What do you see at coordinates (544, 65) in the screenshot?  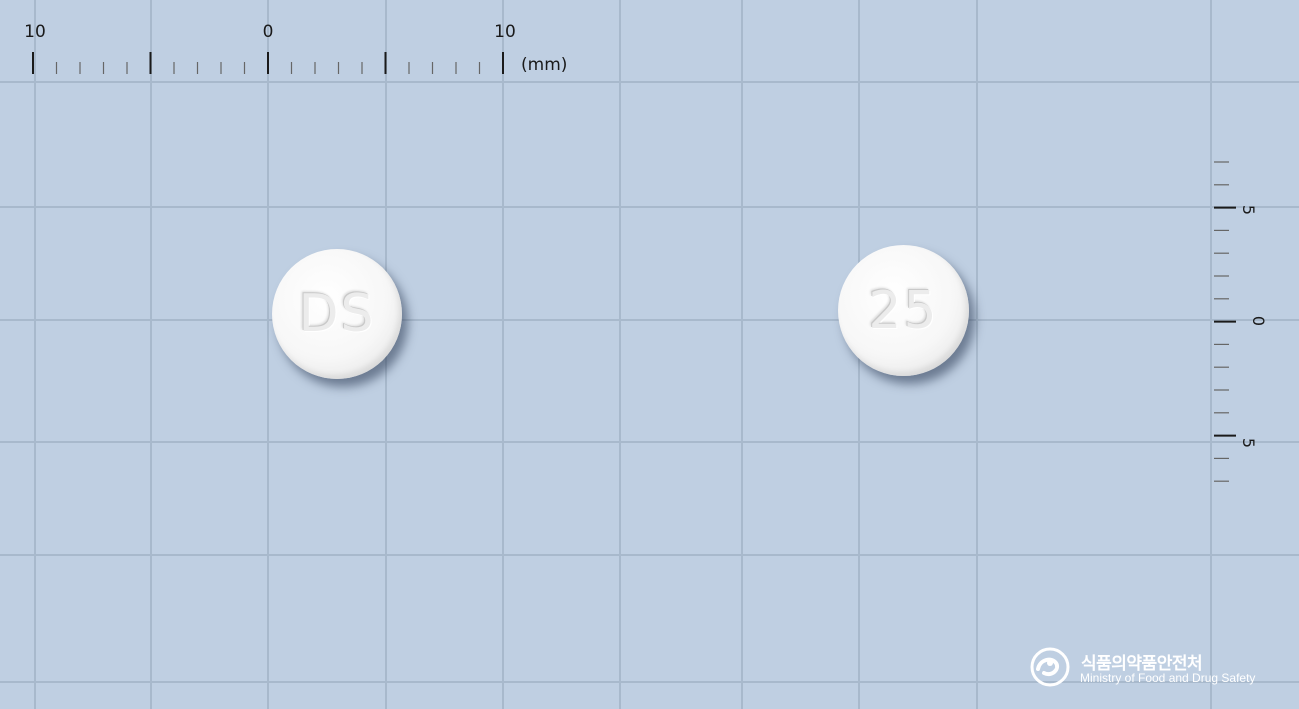 I see `top-ruler-unit: (mm)` at bounding box center [544, 65].